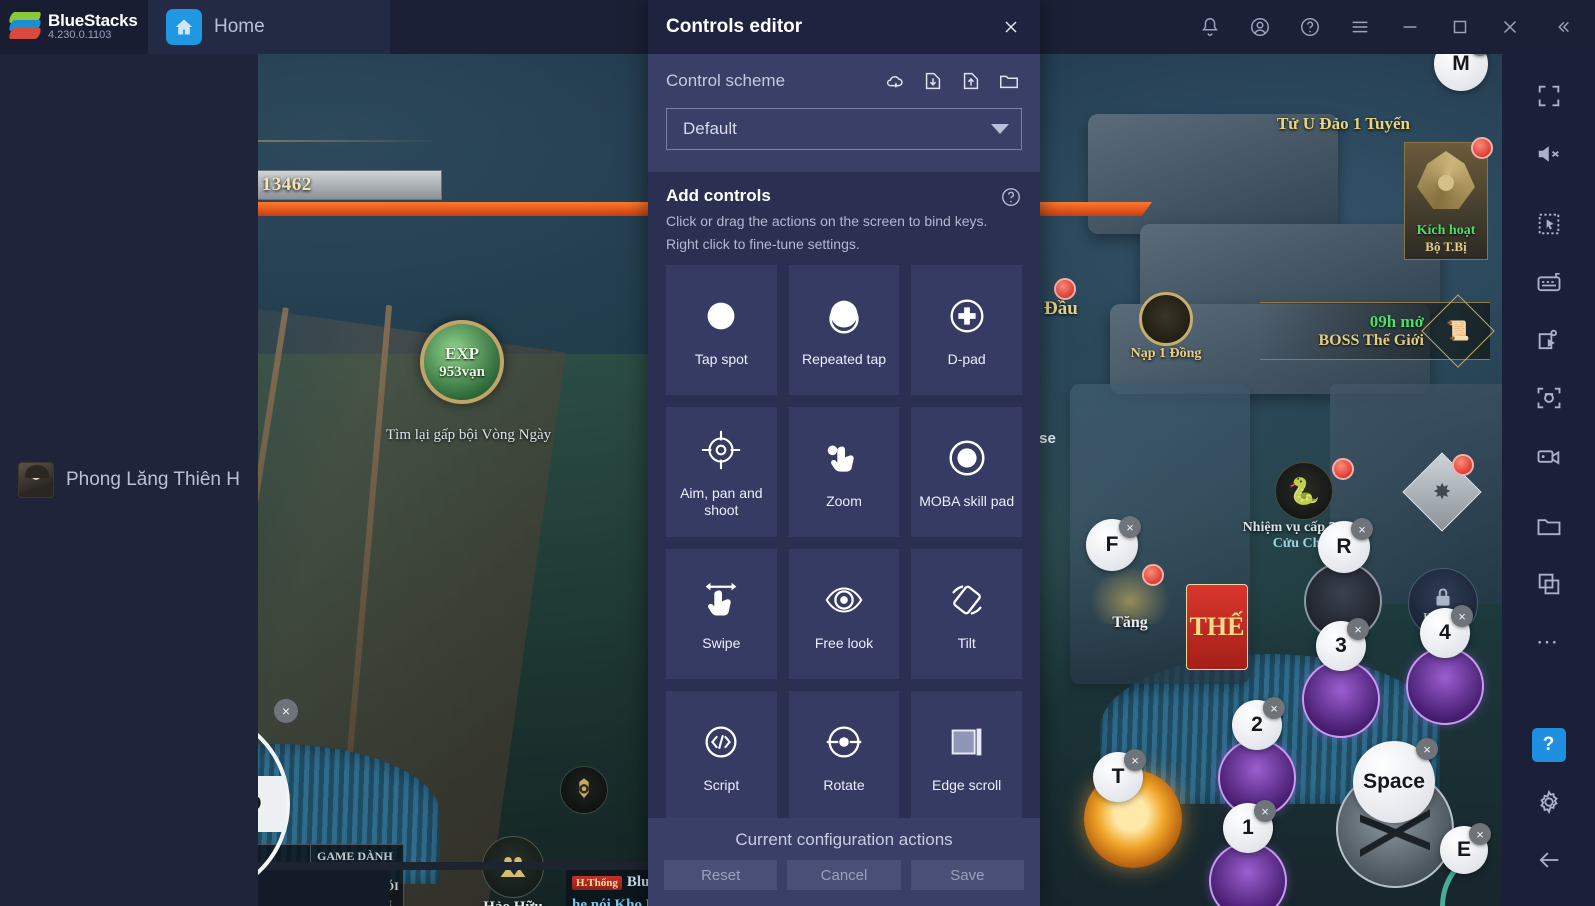 This screenshot has height=906, width=1595. What do you see at coordinates (966, 359) in the screenshot?
I see `control-tile-label: D-pad` at bounding box center [966, 359].